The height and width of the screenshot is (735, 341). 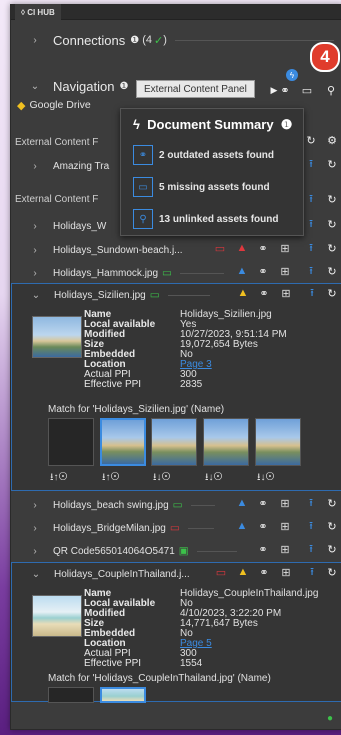 What do you see at coordinates (210, 124) in the screenshot?
I see `popup-title-text: Document Summary` at bounding box center [210, 124].